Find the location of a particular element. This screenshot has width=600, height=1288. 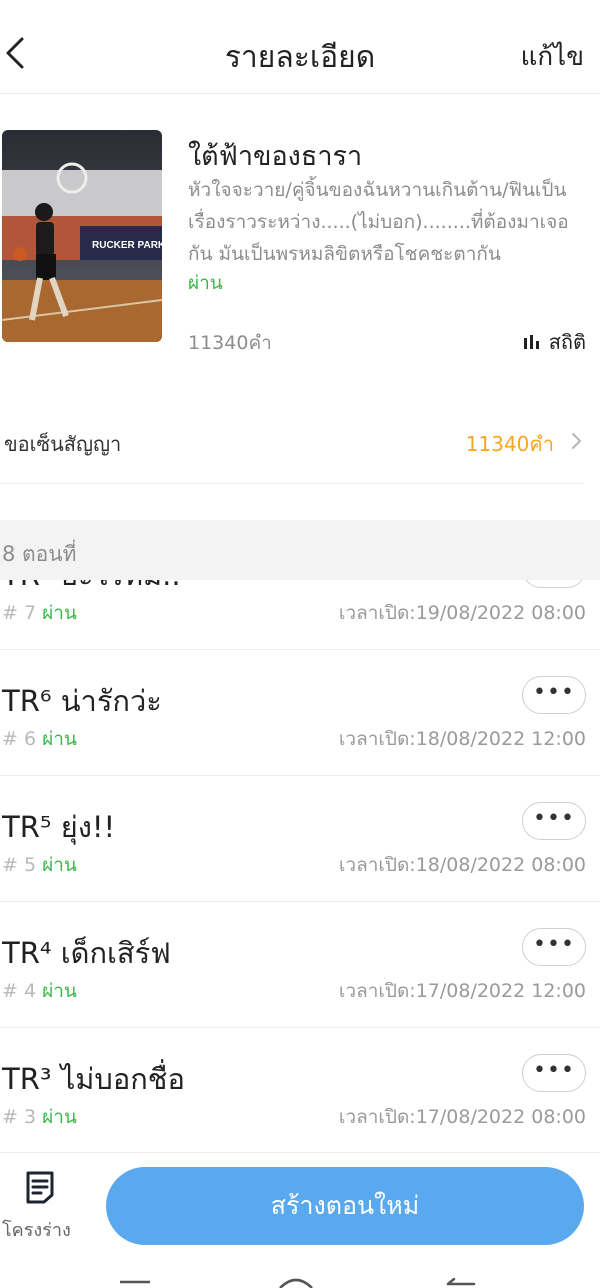

page-title: รายละเอียด is located at coordinates (300, 57).